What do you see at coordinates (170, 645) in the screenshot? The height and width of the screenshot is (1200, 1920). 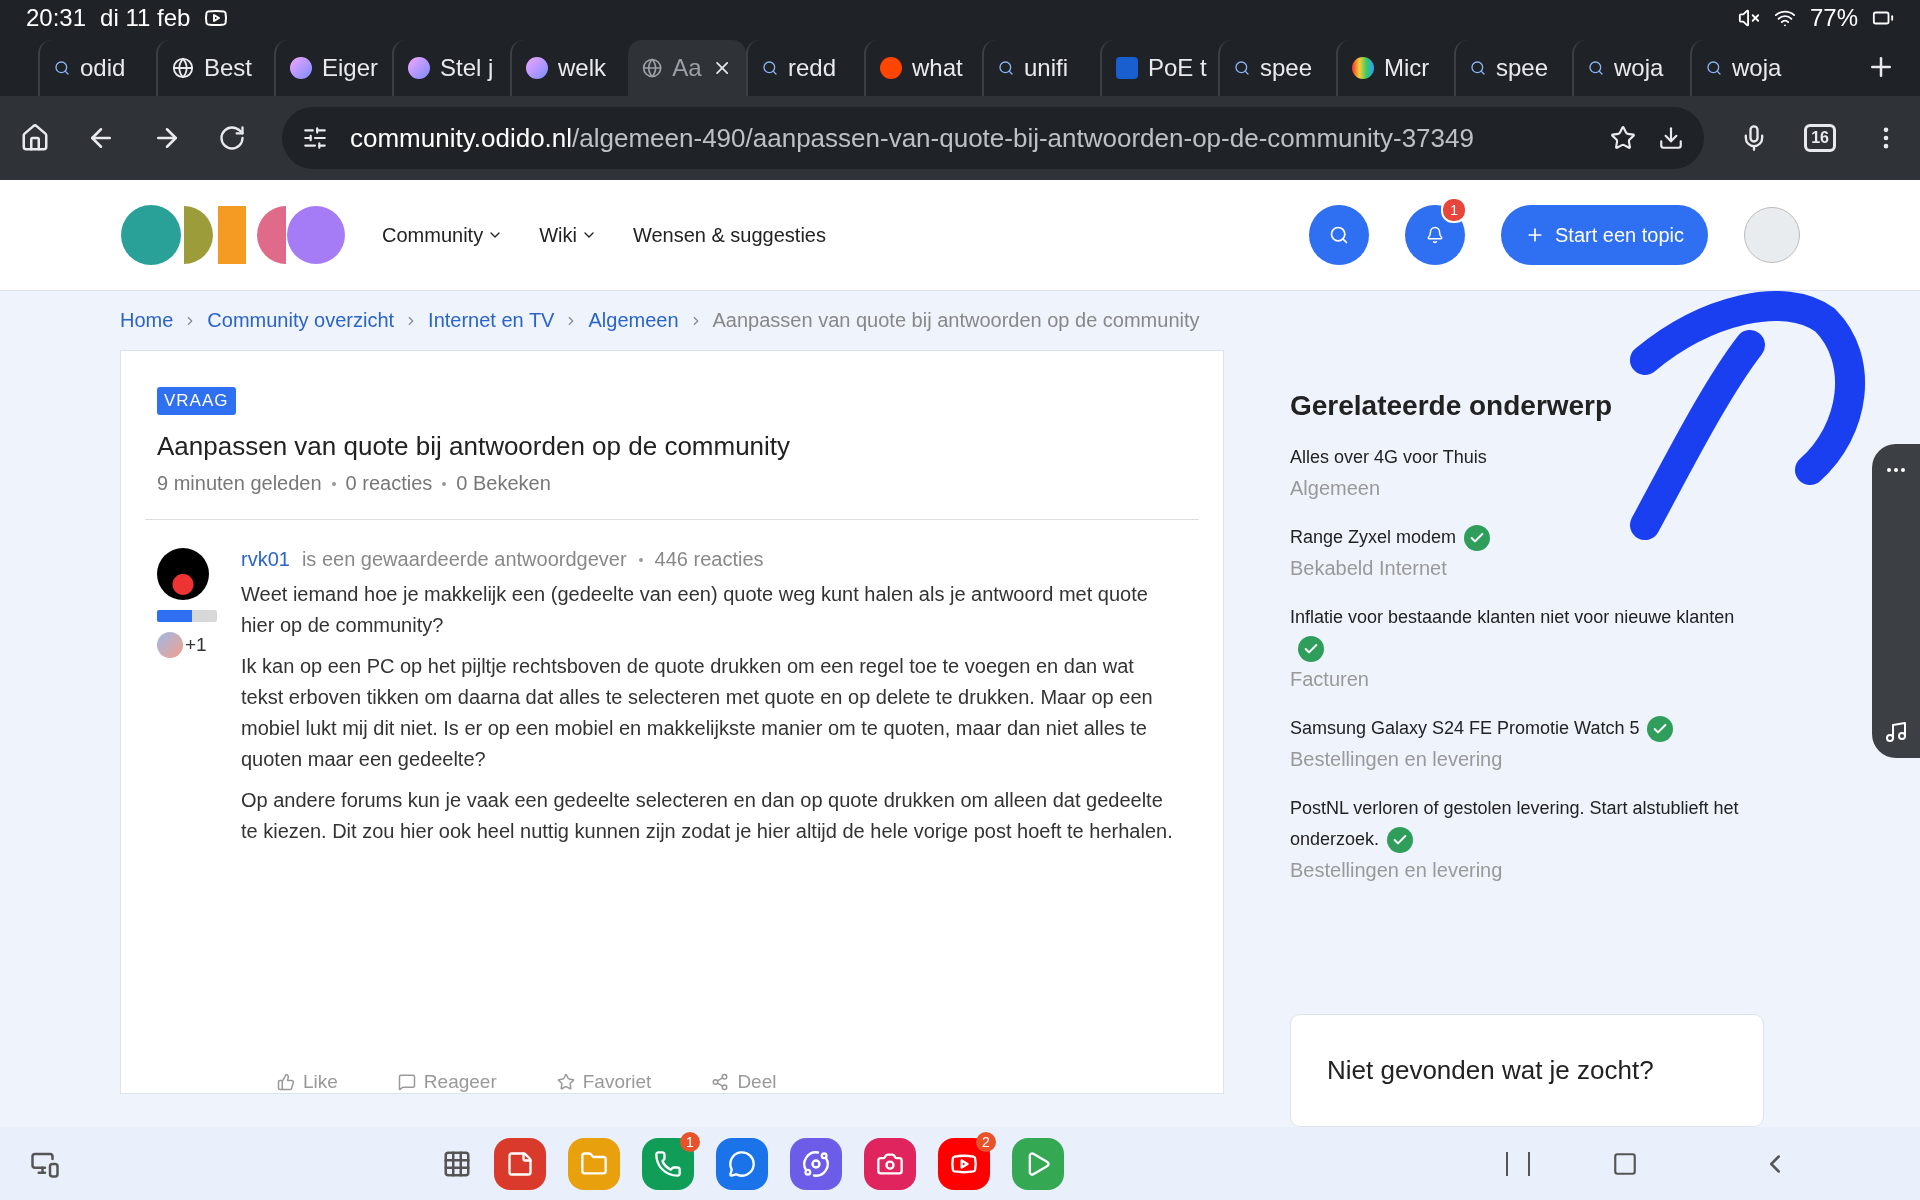 I see `badge-icon` at bounding box center [170, 645].